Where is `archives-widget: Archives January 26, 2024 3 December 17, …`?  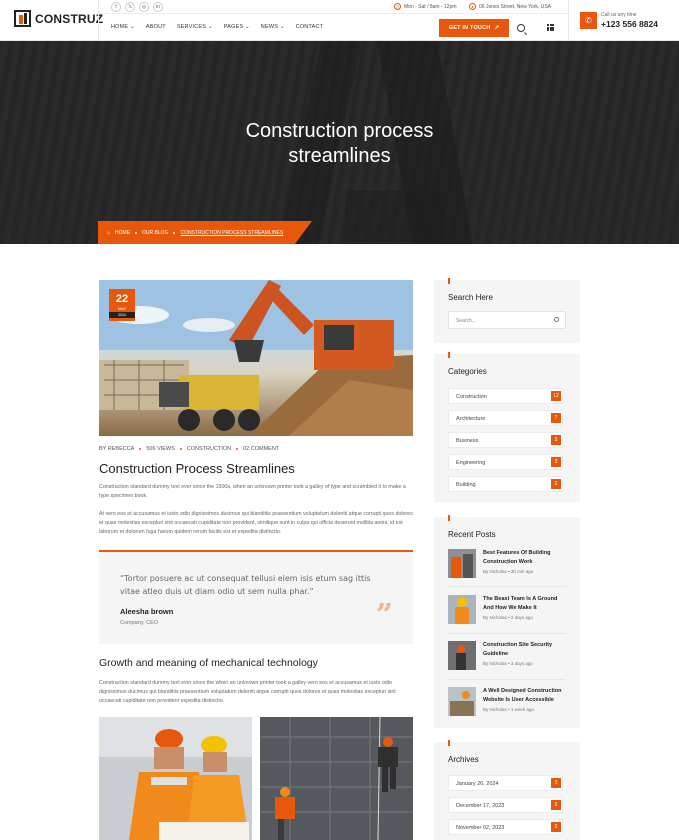
archives-widget: Archives January 26, 2024 3 December 17, … is located at coordinates (507, 790).